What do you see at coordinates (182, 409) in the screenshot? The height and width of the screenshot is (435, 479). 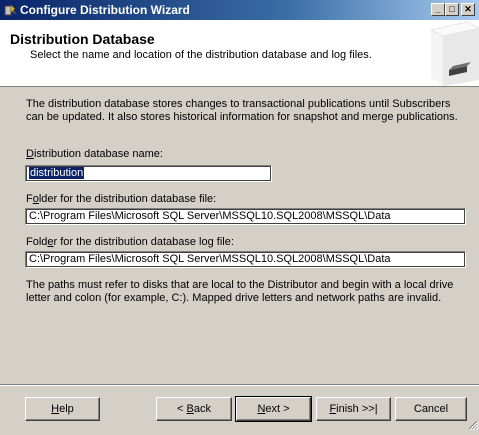 I see `back-button-pre: <` at bounding box center [182, 409].